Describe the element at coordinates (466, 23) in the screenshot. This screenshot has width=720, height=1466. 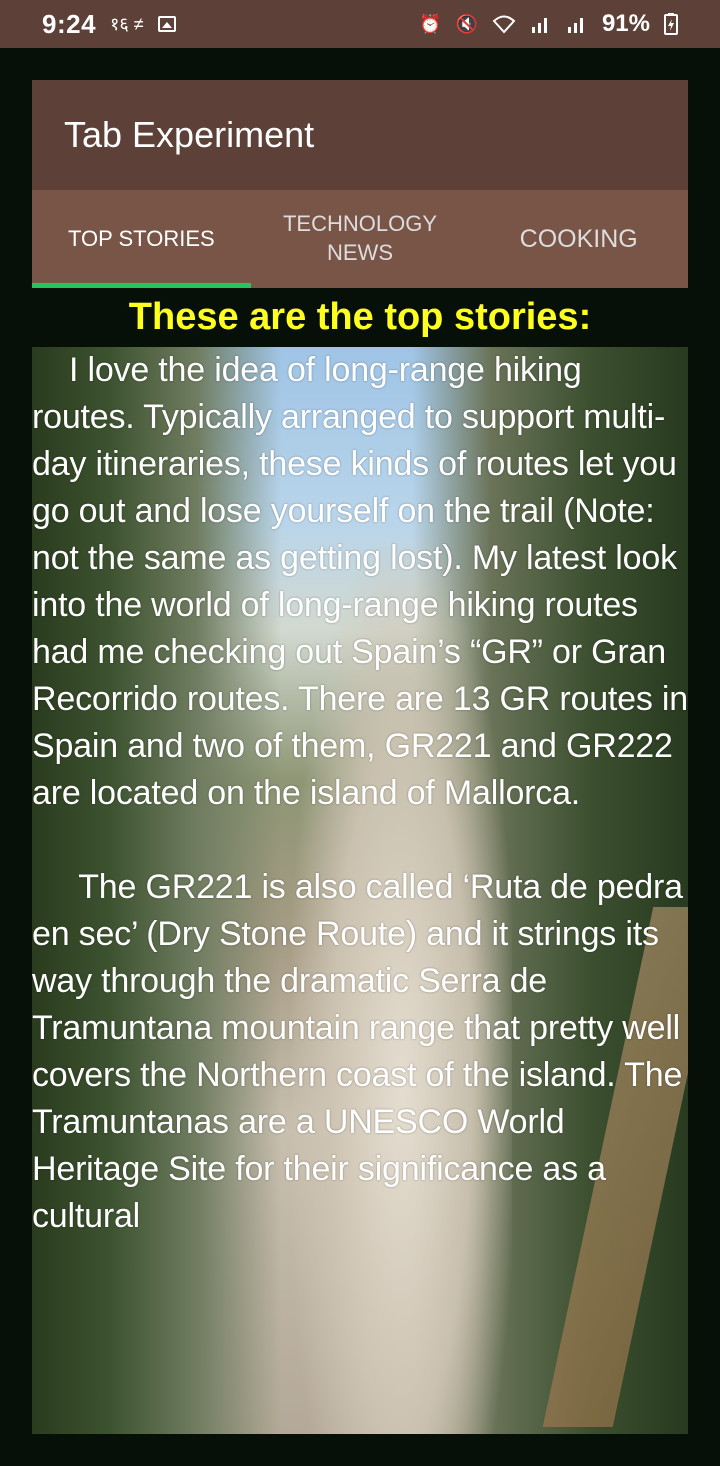
I see `mute-icon: 🔇` at that location.